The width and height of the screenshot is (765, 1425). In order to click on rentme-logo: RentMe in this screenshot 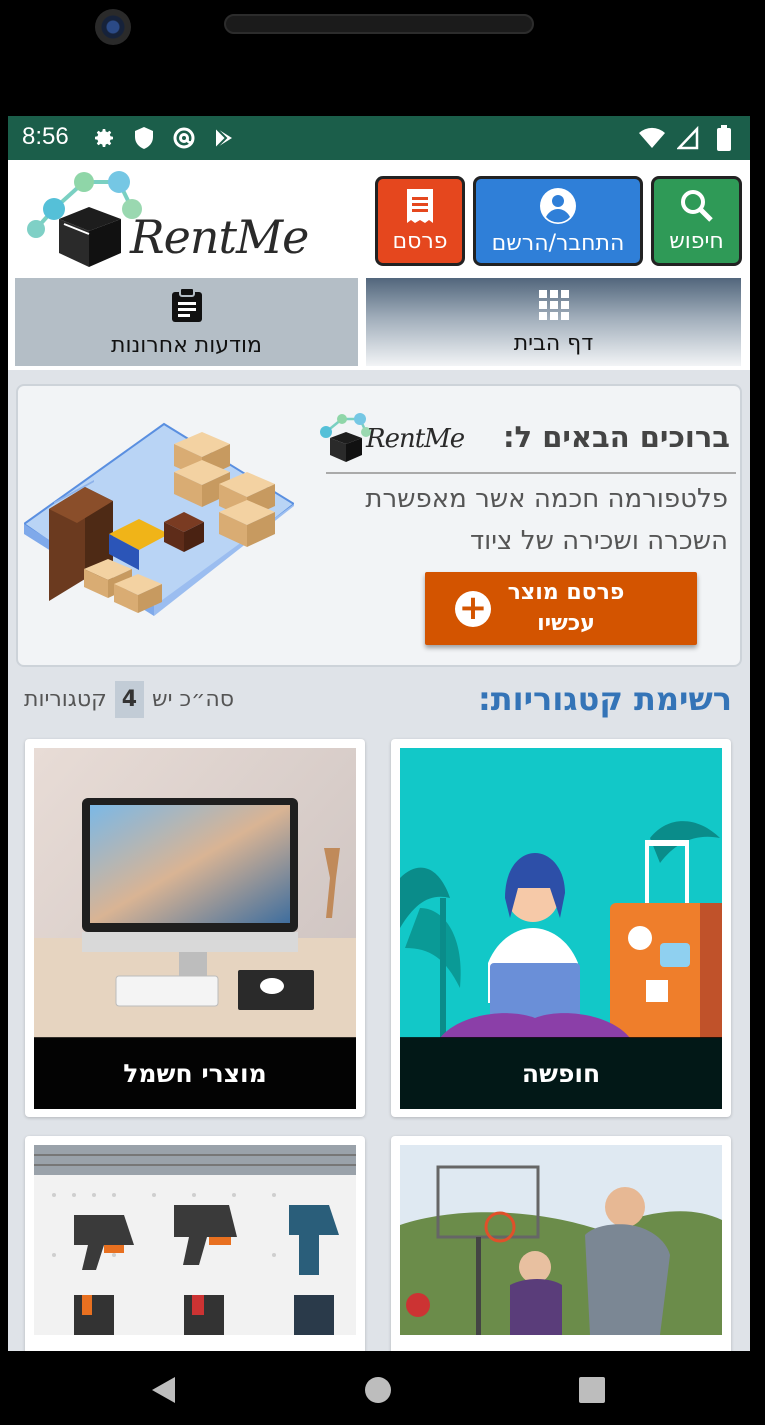, I will do `click(184, 218)`.